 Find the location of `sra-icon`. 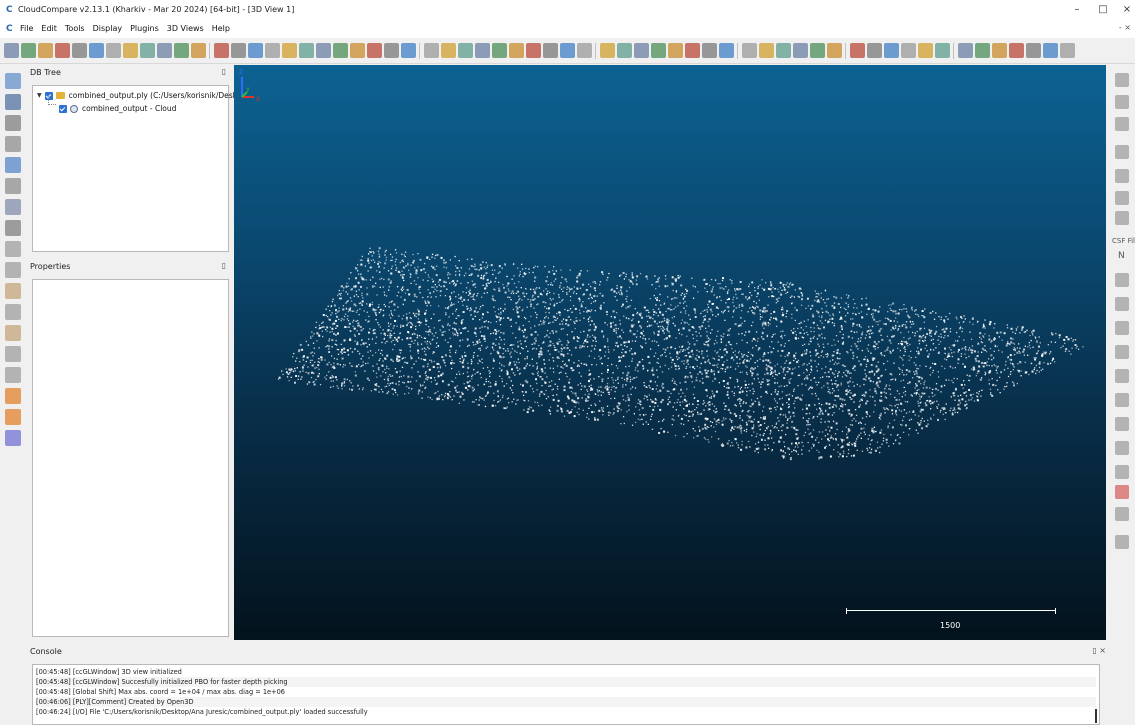

sra-icon is located at coordinates (1122, 424).